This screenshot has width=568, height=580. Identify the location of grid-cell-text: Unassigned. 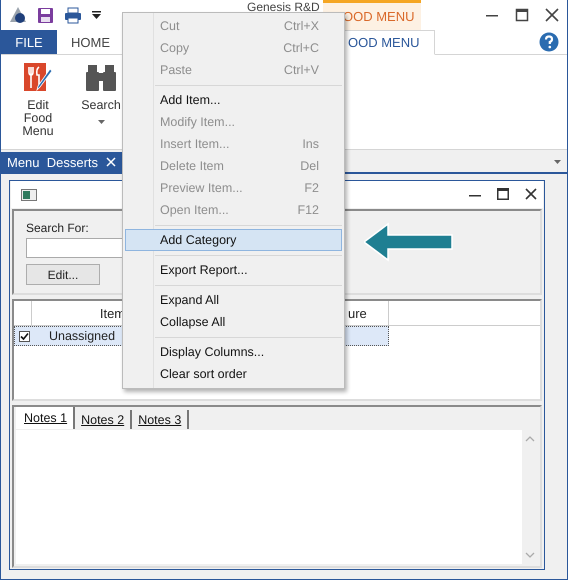
(82, 336).